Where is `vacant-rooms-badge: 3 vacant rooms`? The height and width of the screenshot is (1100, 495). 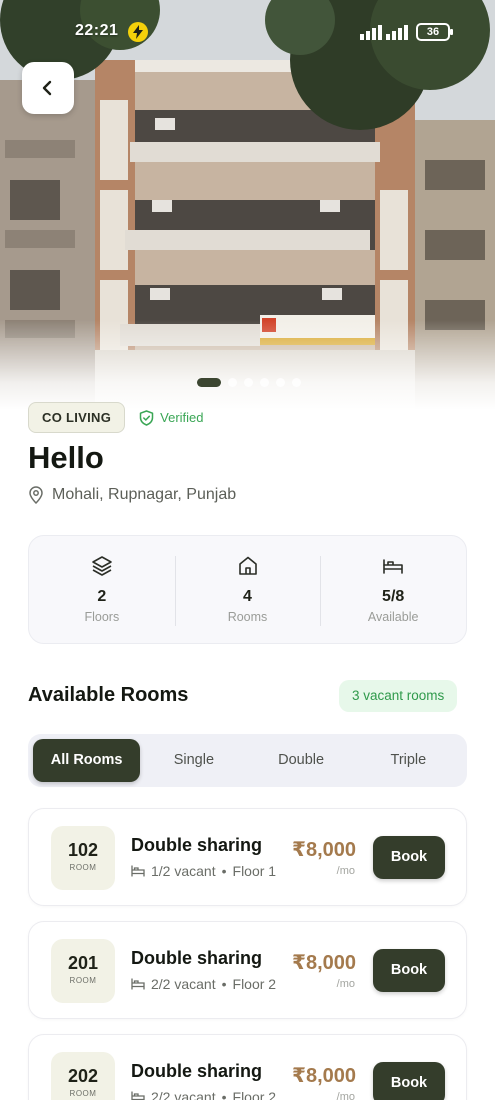 vacant-rooms-badge: 3 vacant rooms is located at coordinates (398, 696).